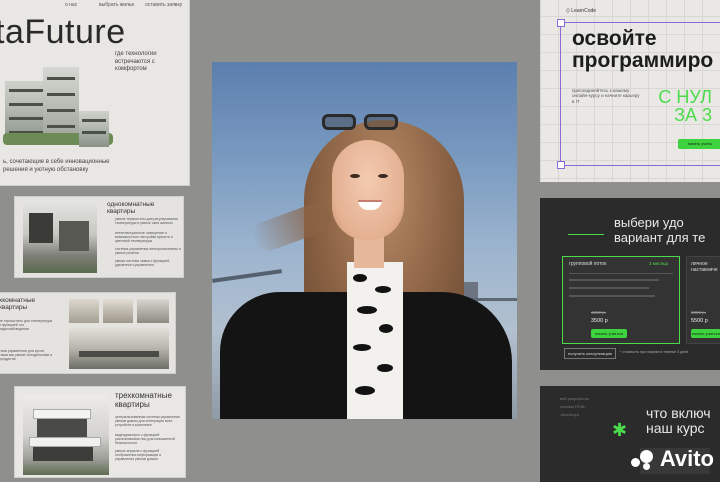 The image size is (720, 482). What do you see at coordinates (686, 458) in the screenshot?
I see `avito-watermark-text: Avito` at bounding box center [686, 458].